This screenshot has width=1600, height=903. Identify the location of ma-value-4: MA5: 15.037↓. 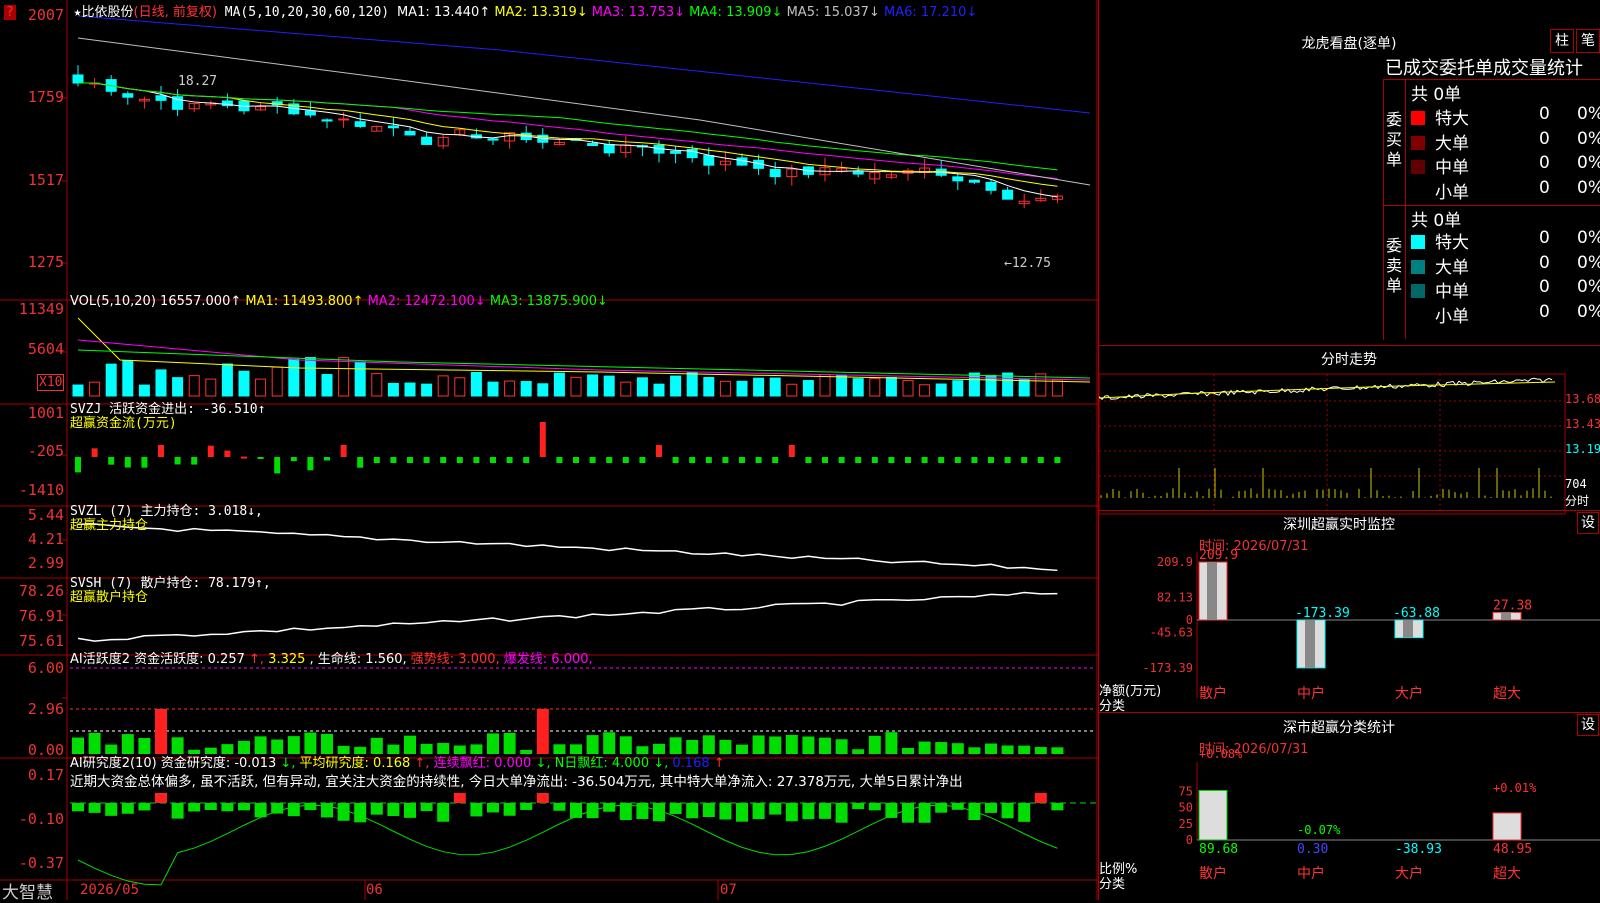
(835, 12).